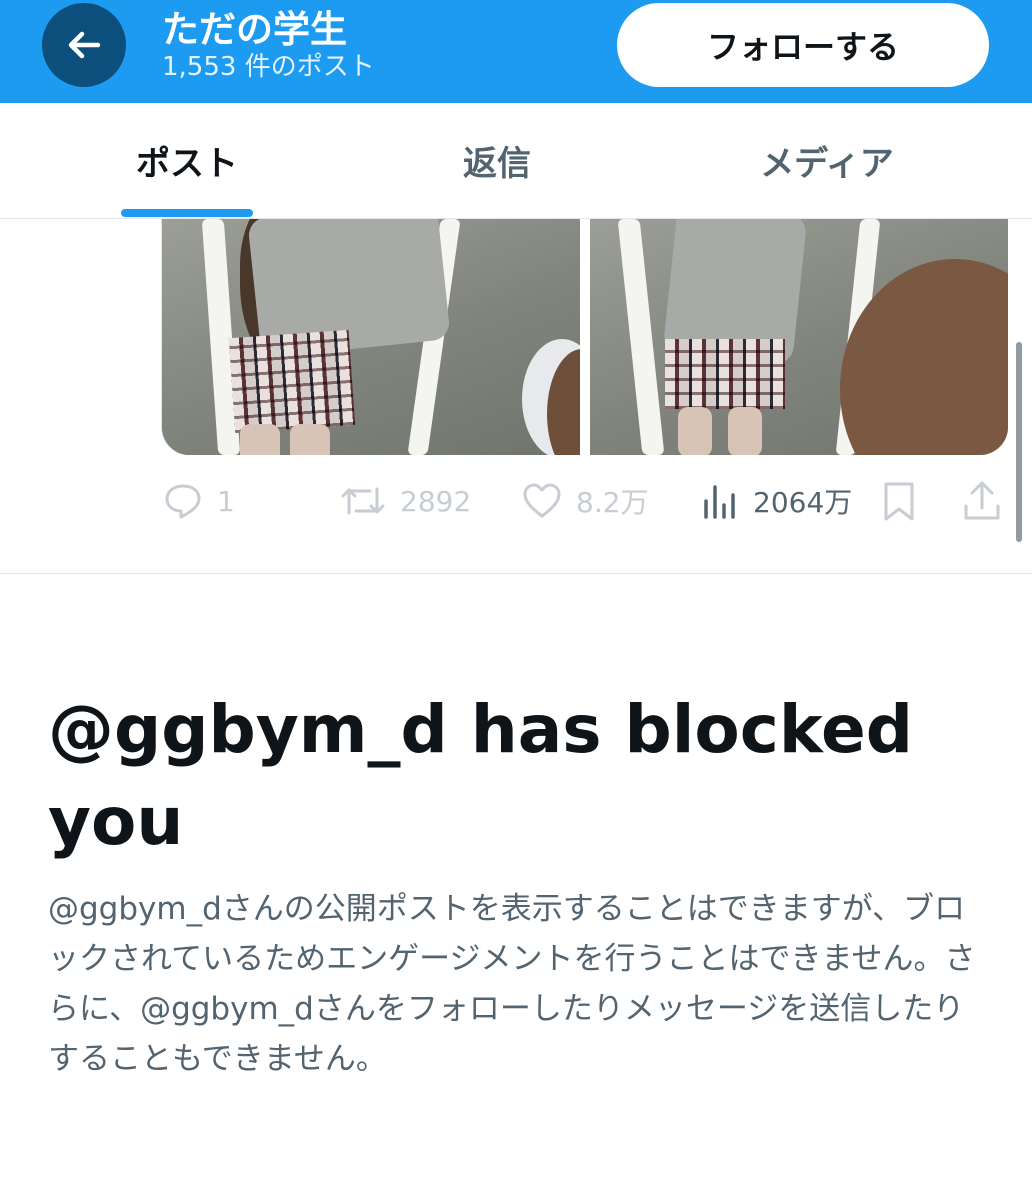 The height and width of the screenshot is (1200, 1032). I want to click on views-icon, so click(719, 502).